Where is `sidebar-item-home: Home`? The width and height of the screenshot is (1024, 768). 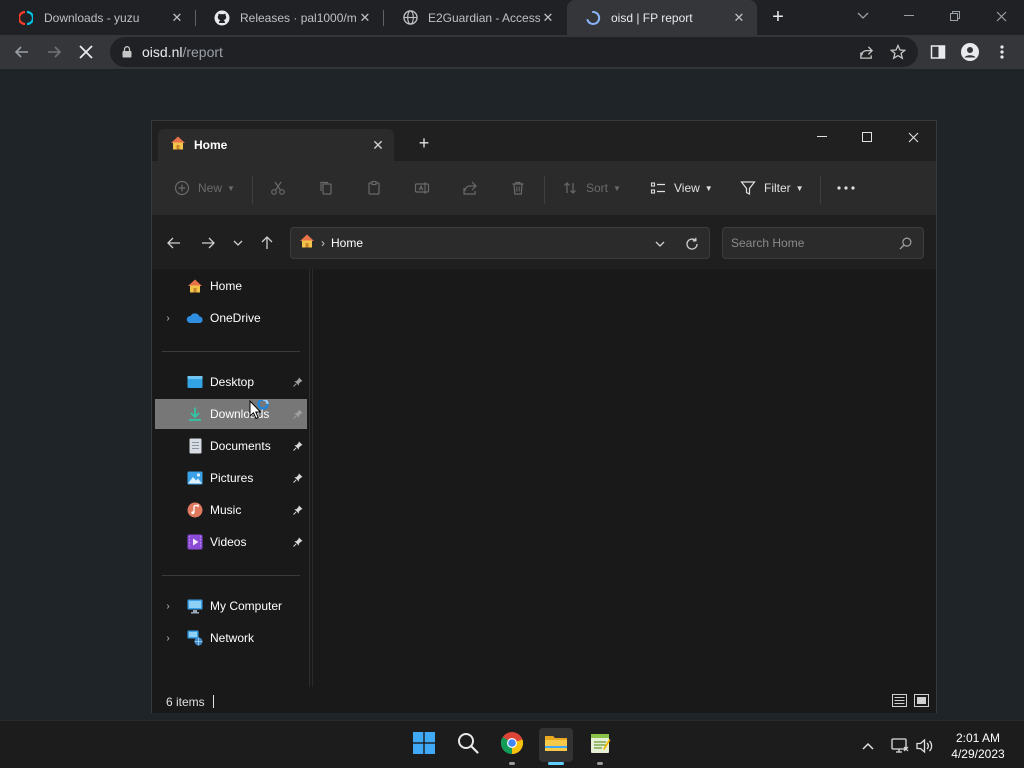 sidebar-item-home: Home is located at coordinates (231, 286).